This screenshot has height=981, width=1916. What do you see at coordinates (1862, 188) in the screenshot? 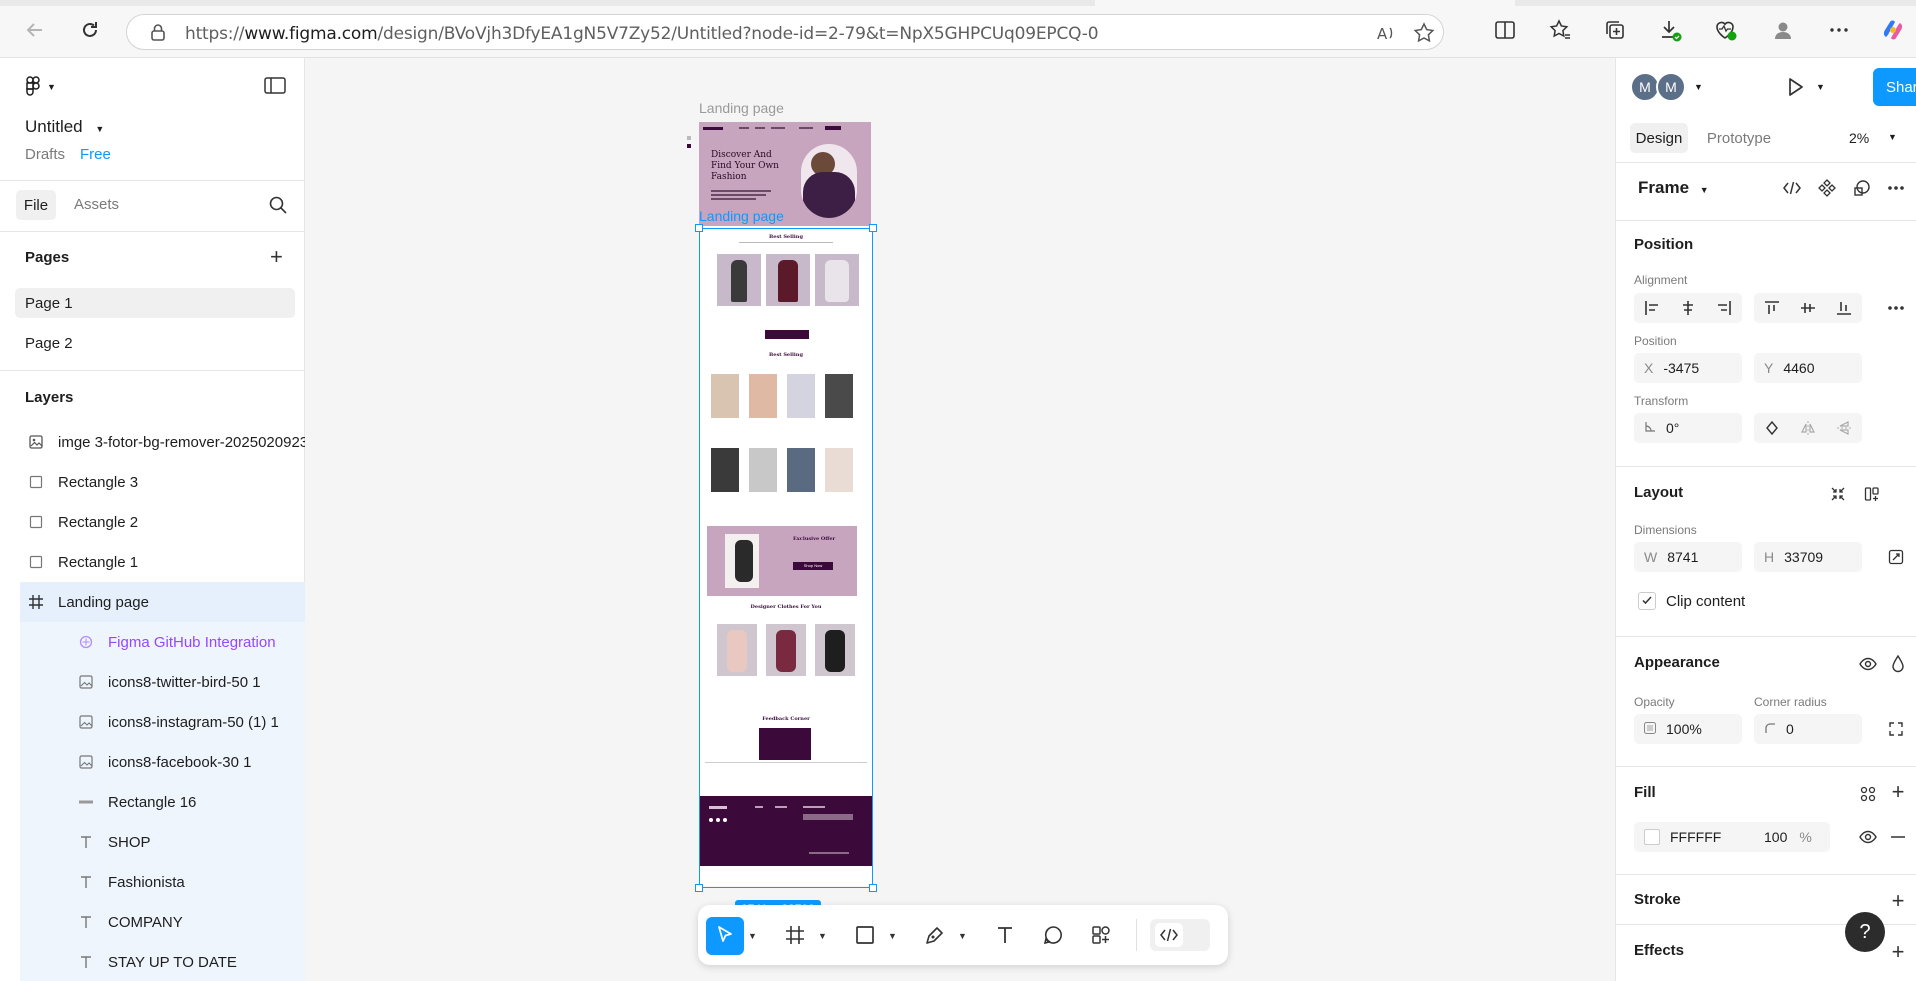
I see `mask-icon` at bounding box center [1862, 188].